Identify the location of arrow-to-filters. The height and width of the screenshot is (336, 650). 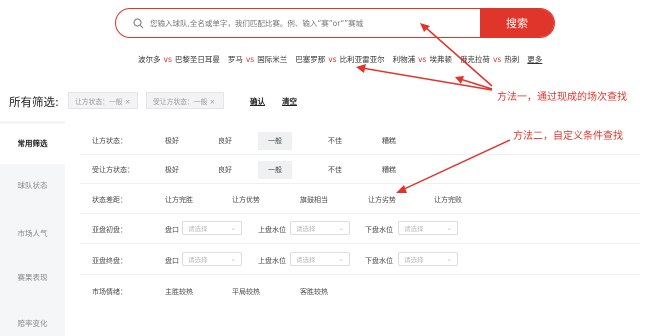
(456, 165).